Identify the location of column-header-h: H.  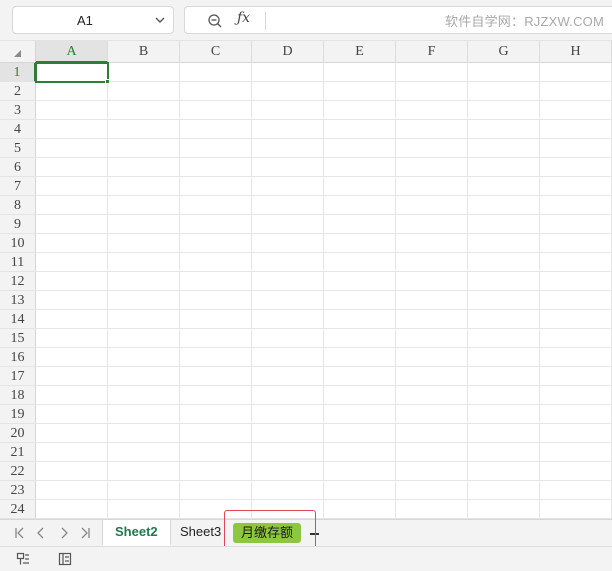
(576, 52).